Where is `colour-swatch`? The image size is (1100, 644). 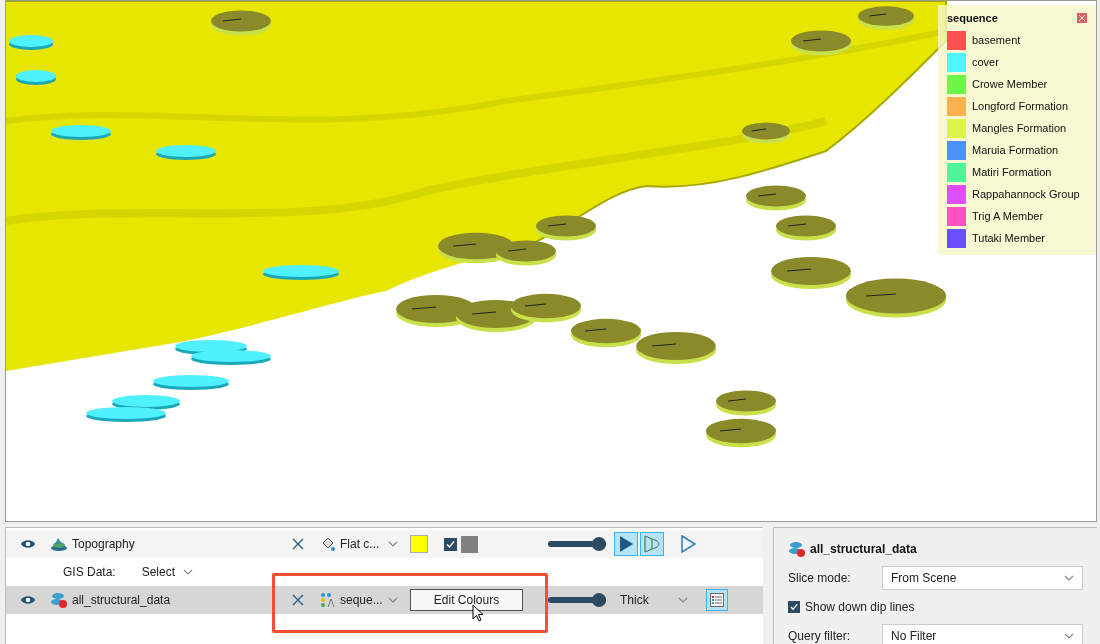 colour-swatch is located at coordinates (419, 544).